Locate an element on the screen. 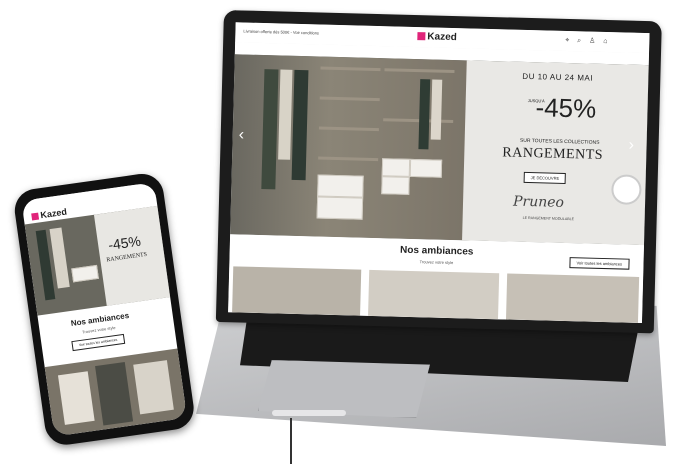 This screenshot has width=675, height=464. hero-headline: RANGEMENTS is located at coordinates (553, 154).